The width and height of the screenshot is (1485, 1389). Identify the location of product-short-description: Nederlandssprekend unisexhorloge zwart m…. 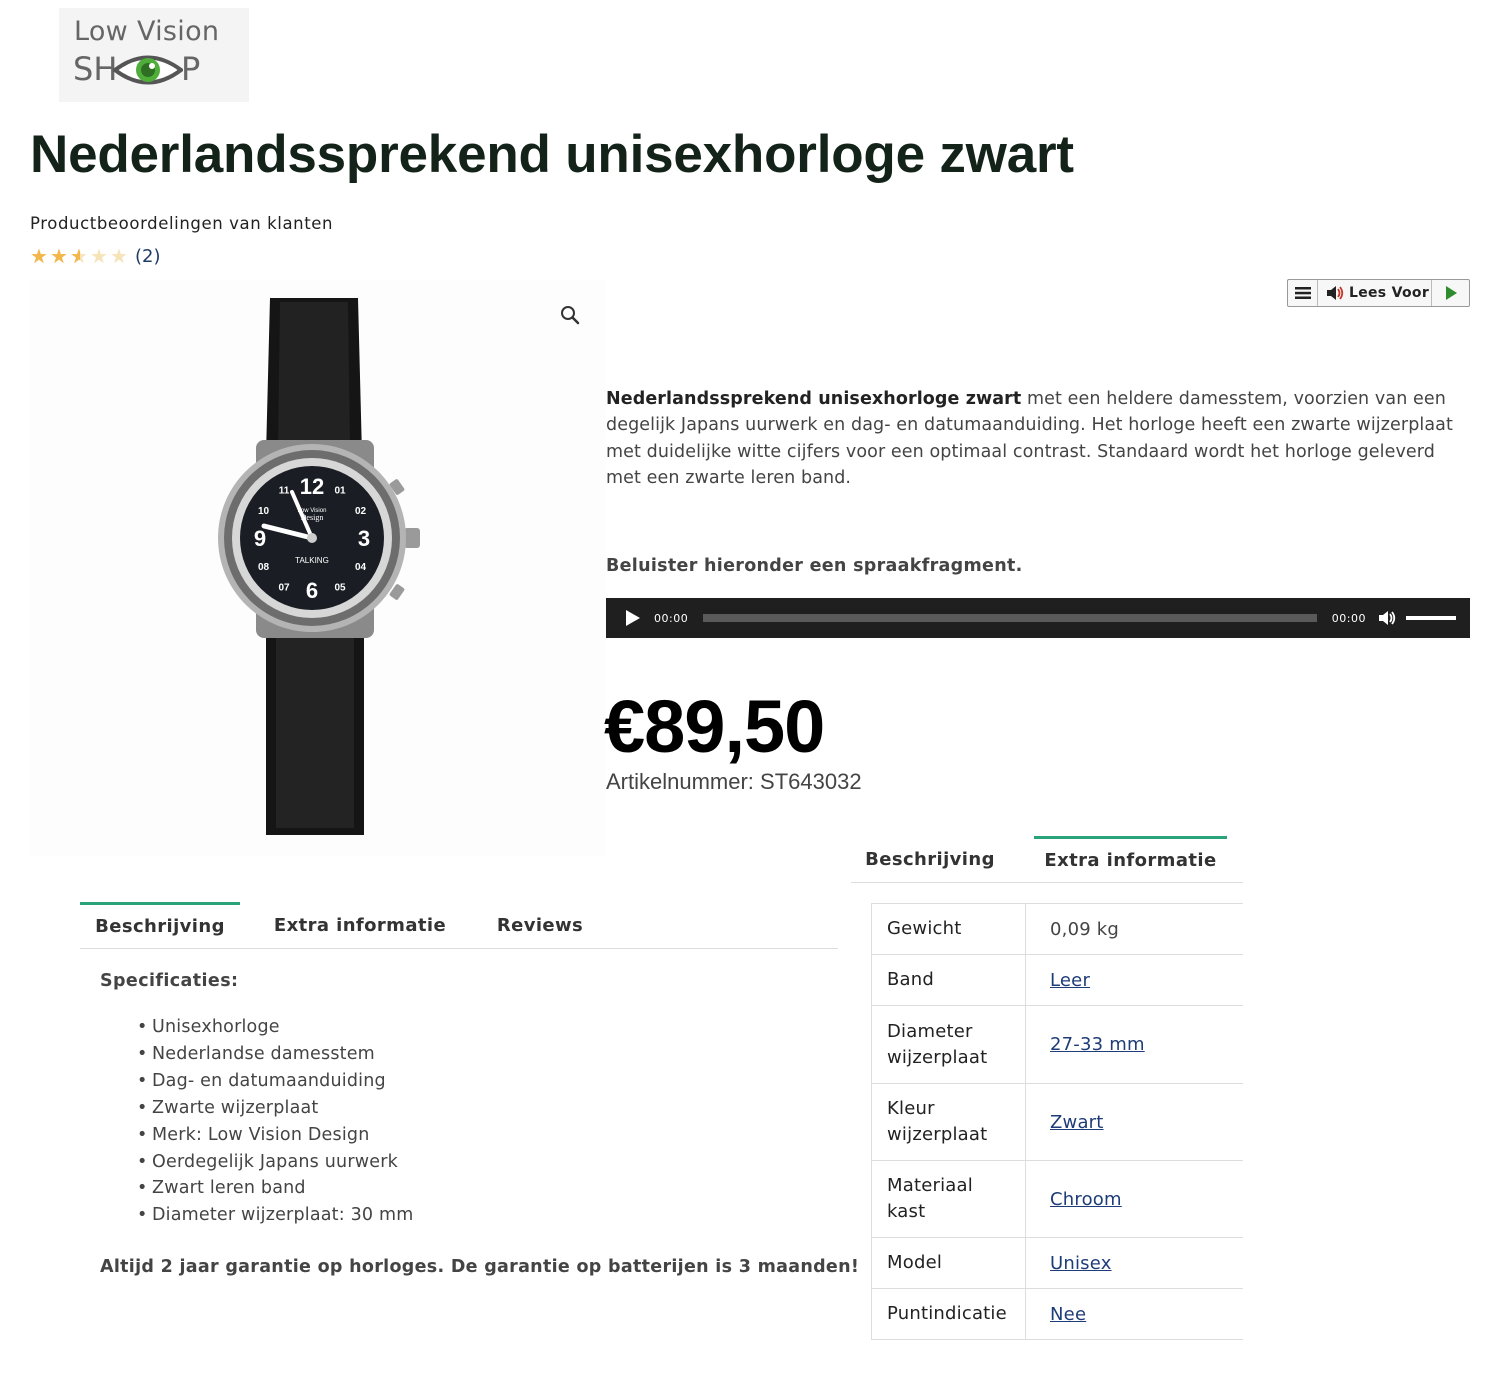
(1038, 438).